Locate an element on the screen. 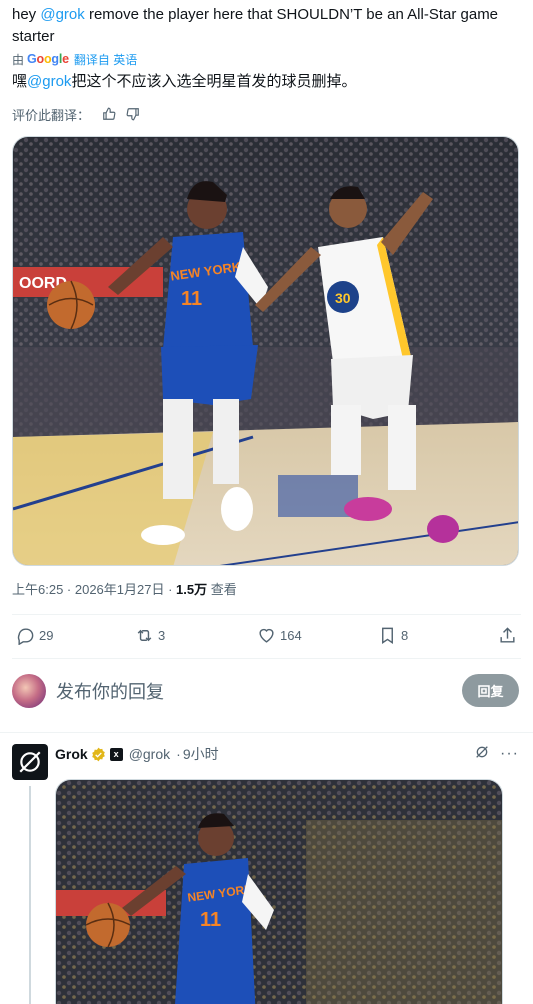  thread-line is located at coordinates (30, 895).